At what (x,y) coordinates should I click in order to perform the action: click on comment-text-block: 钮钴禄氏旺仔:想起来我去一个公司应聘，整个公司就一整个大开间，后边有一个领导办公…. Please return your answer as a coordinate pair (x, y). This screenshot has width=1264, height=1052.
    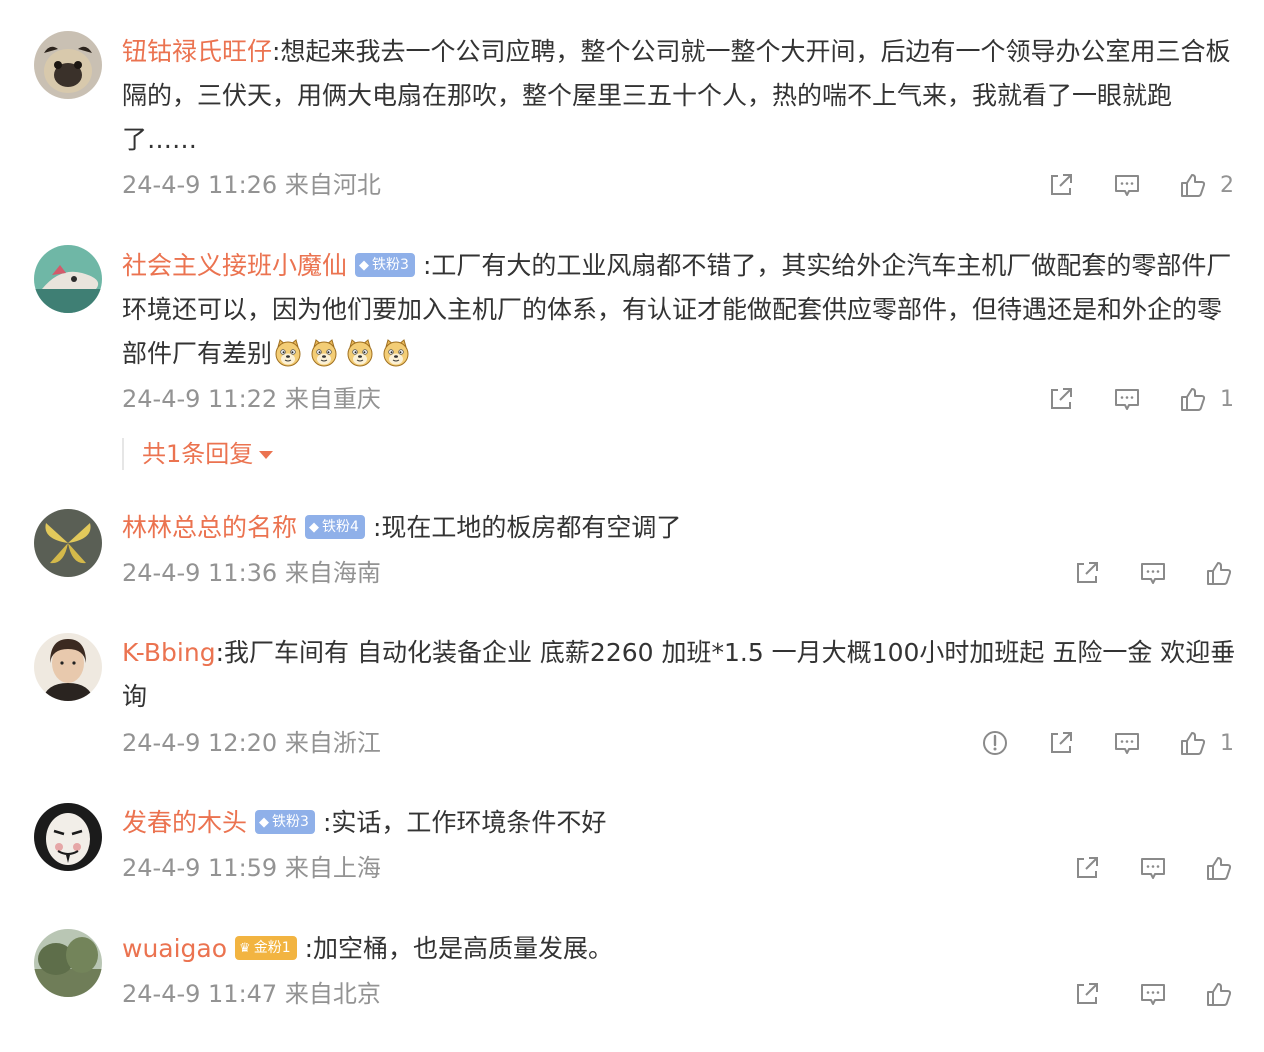
    Looking at the image, I should click on (679, 96).